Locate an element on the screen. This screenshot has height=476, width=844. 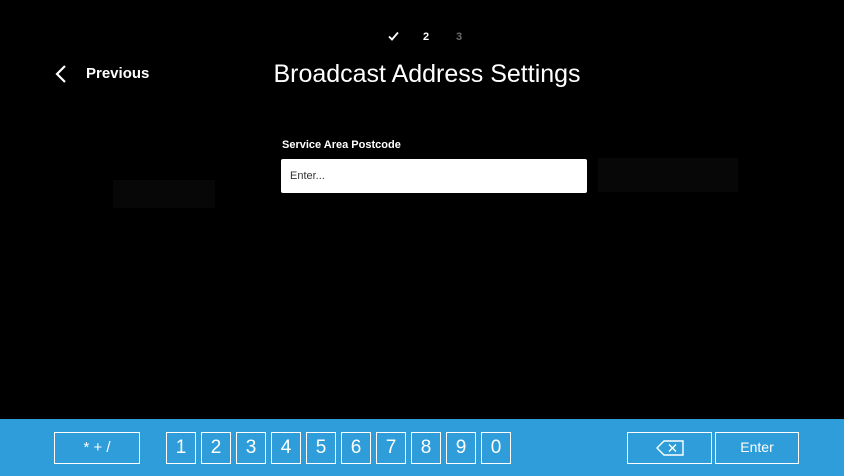
postcode-field-label: Service Area Postcode is located at coordinates (341, 145).